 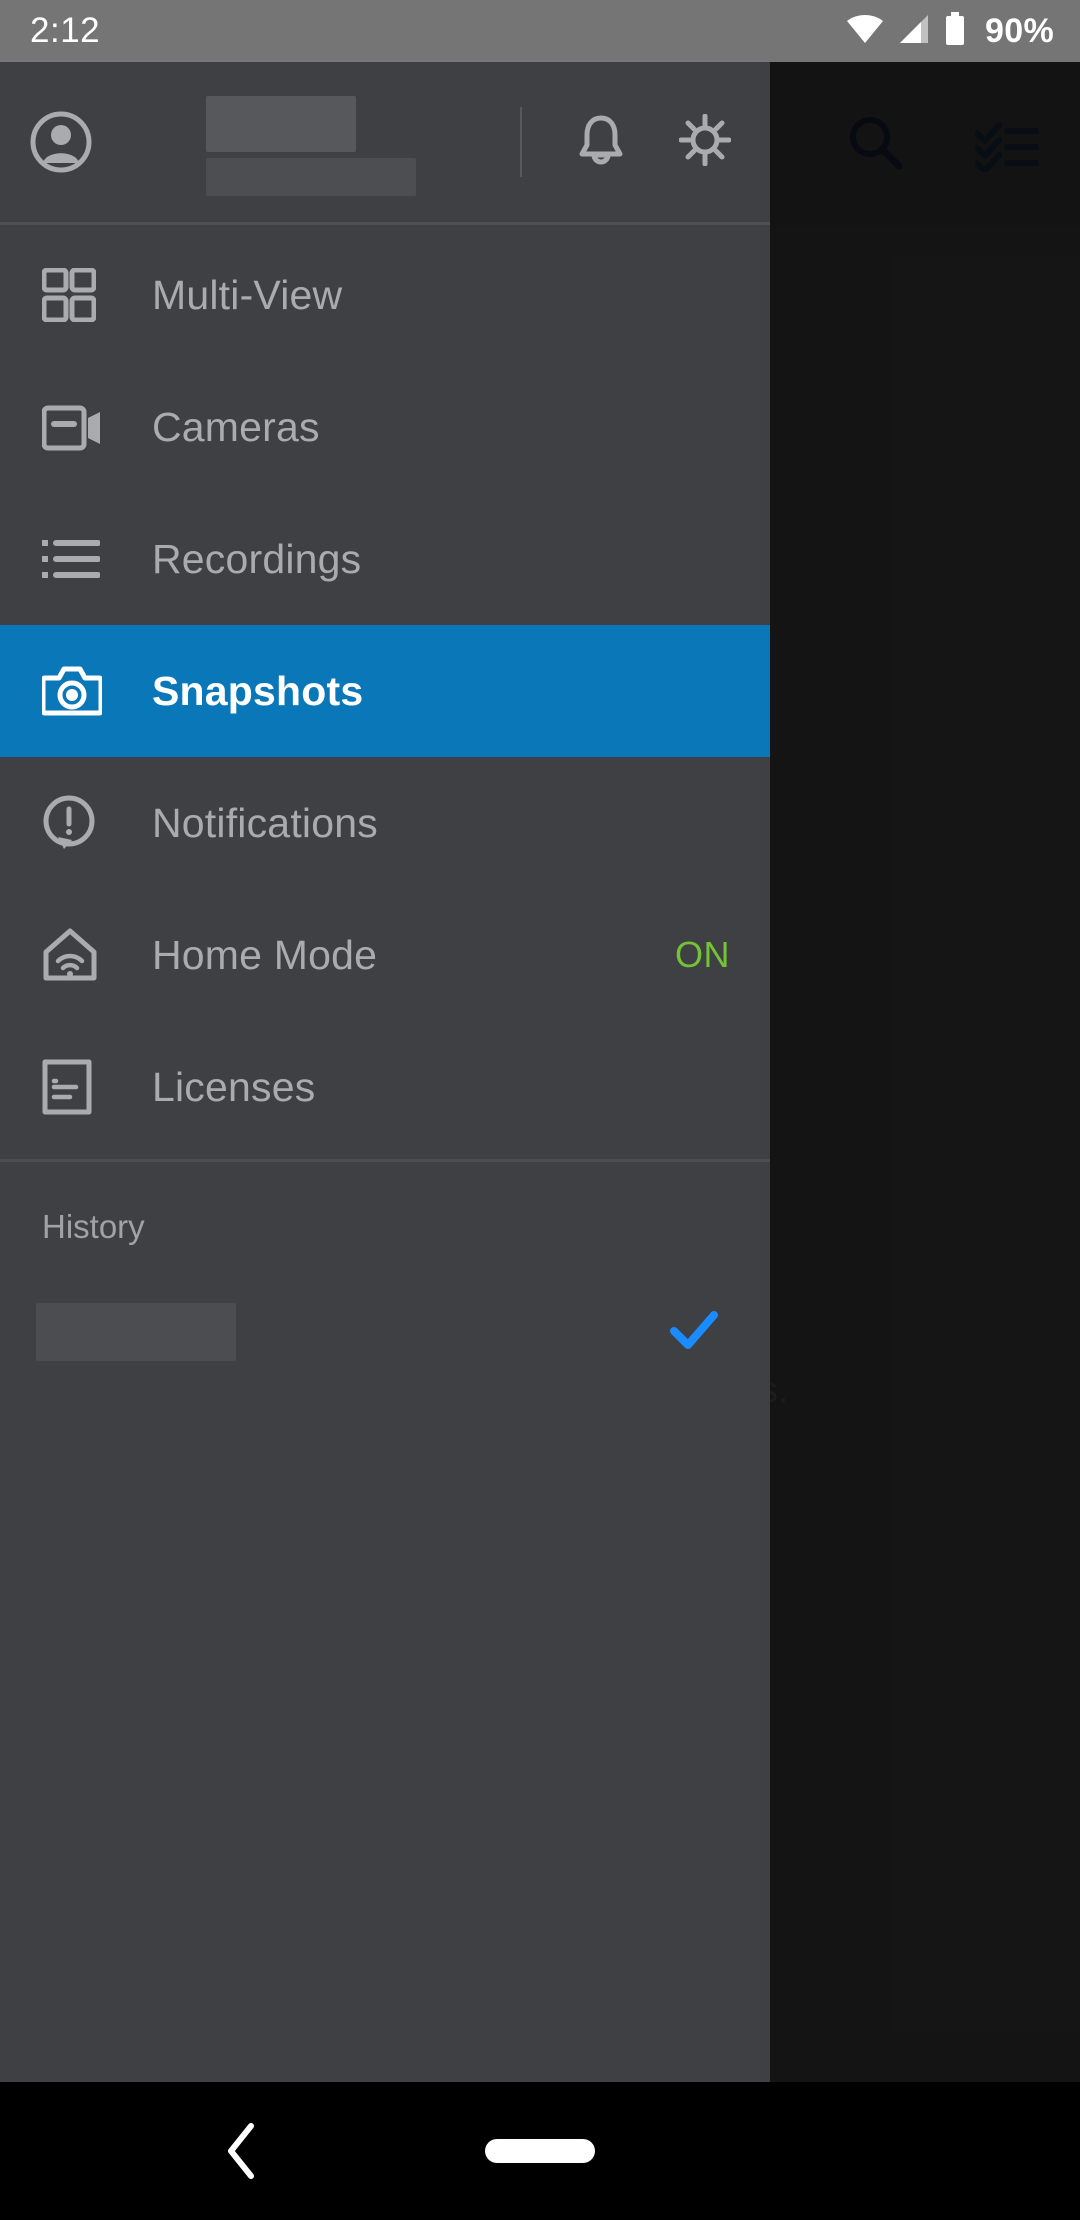 I want to click on drawer-item-label: Recordings, so click(x=257, y=558).